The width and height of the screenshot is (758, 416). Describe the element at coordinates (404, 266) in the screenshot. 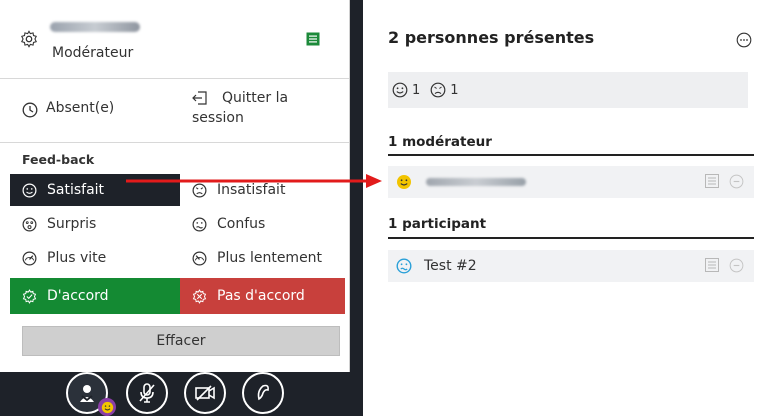

I see `confused-emoji-icon` at that location.